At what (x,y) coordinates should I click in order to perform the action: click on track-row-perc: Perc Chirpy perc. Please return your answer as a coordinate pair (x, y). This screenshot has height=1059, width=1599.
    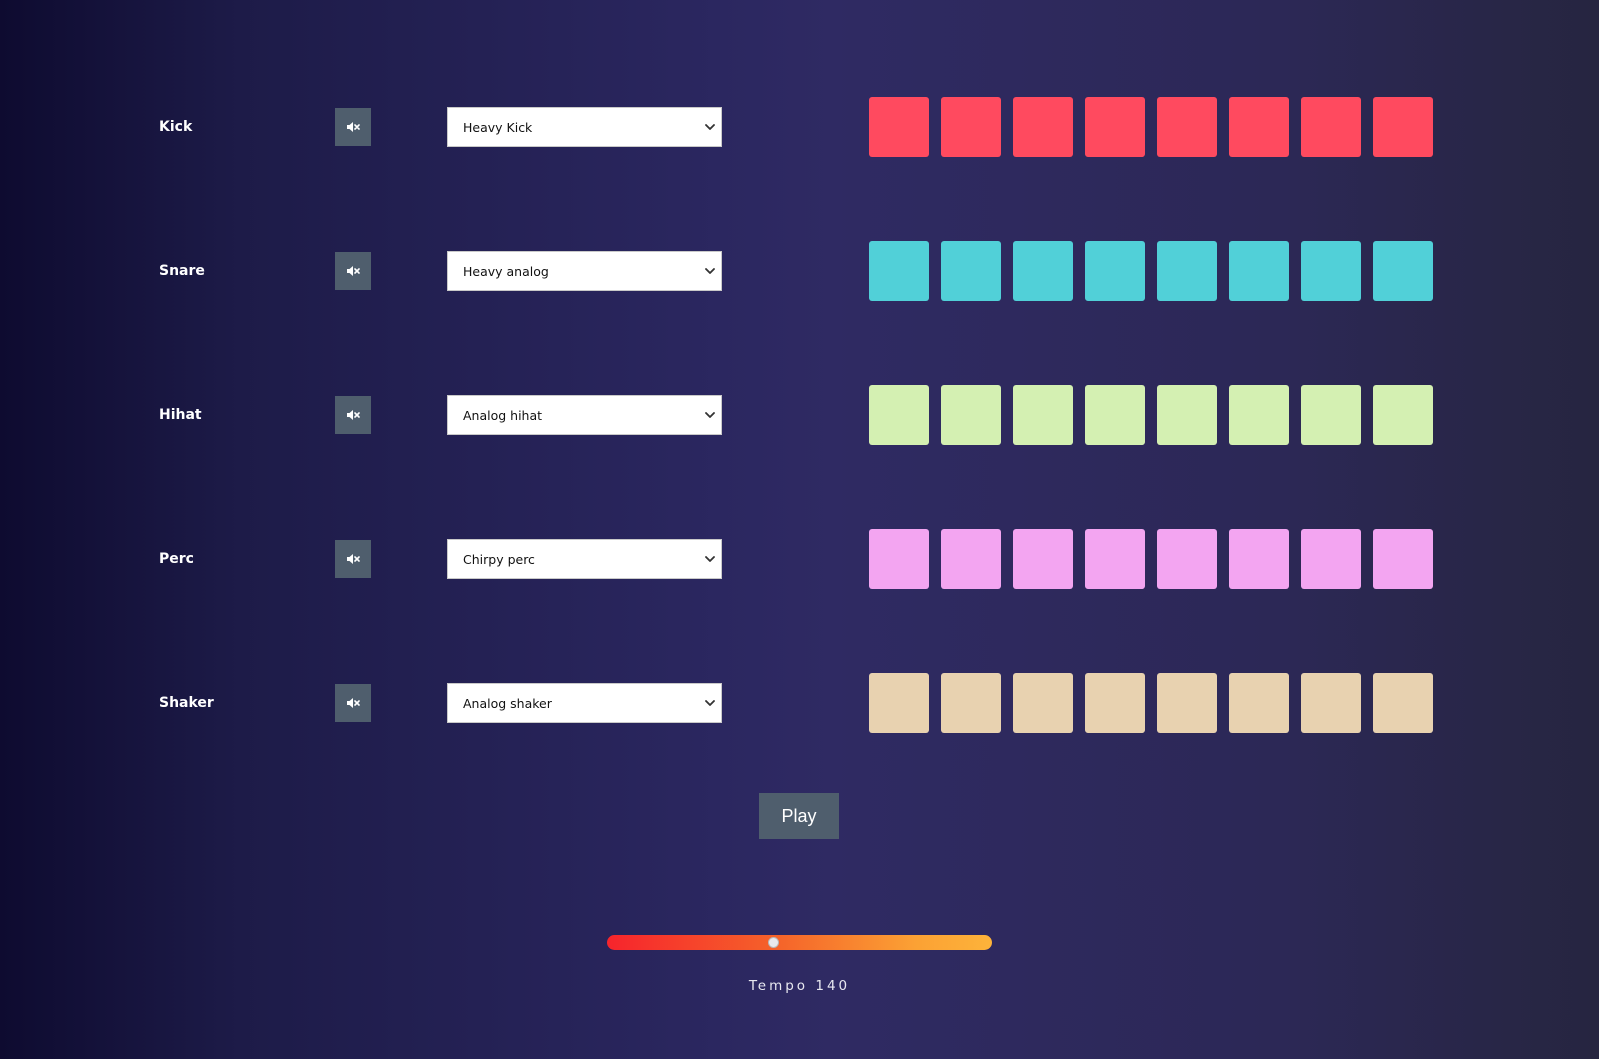
    Looking at the image, I should click on (799, 559).